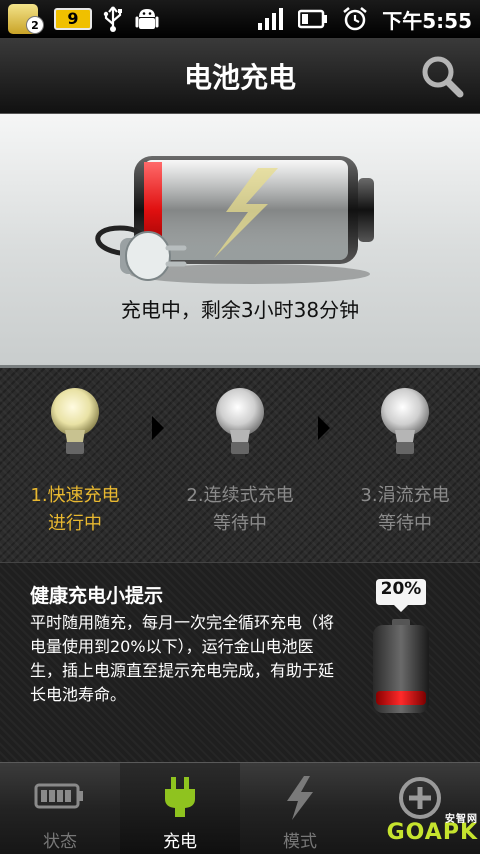 The height and width of the screenshot is (854, 480). I want to click on notification-app-icon: 2, so click(26, 19).